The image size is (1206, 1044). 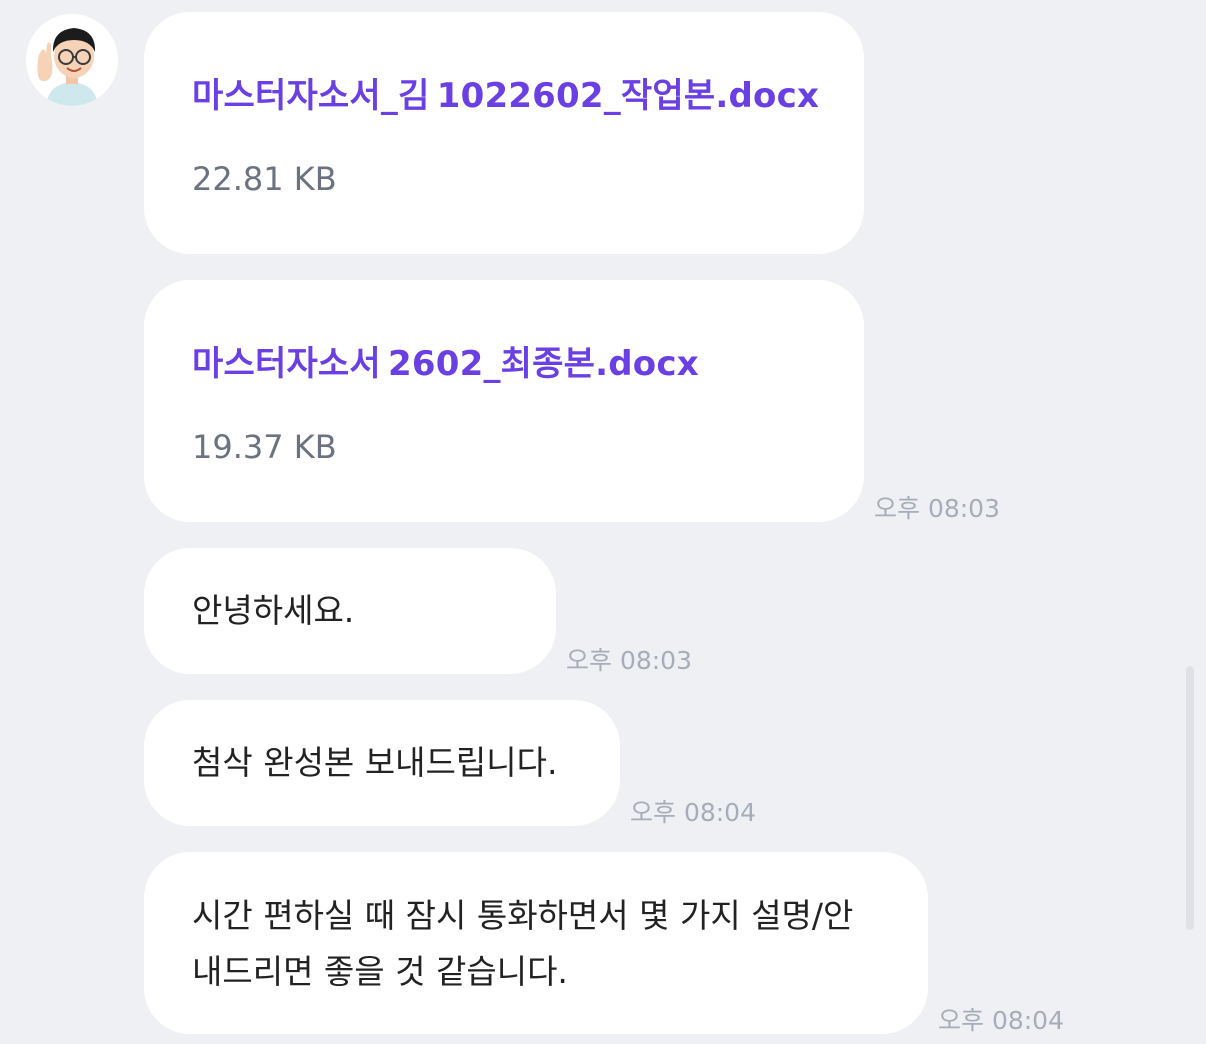 What do you see at coordinates (264, 179) in the screenshot?
I see `file-size: 22.81 KB` at bounding box center [264, 179].